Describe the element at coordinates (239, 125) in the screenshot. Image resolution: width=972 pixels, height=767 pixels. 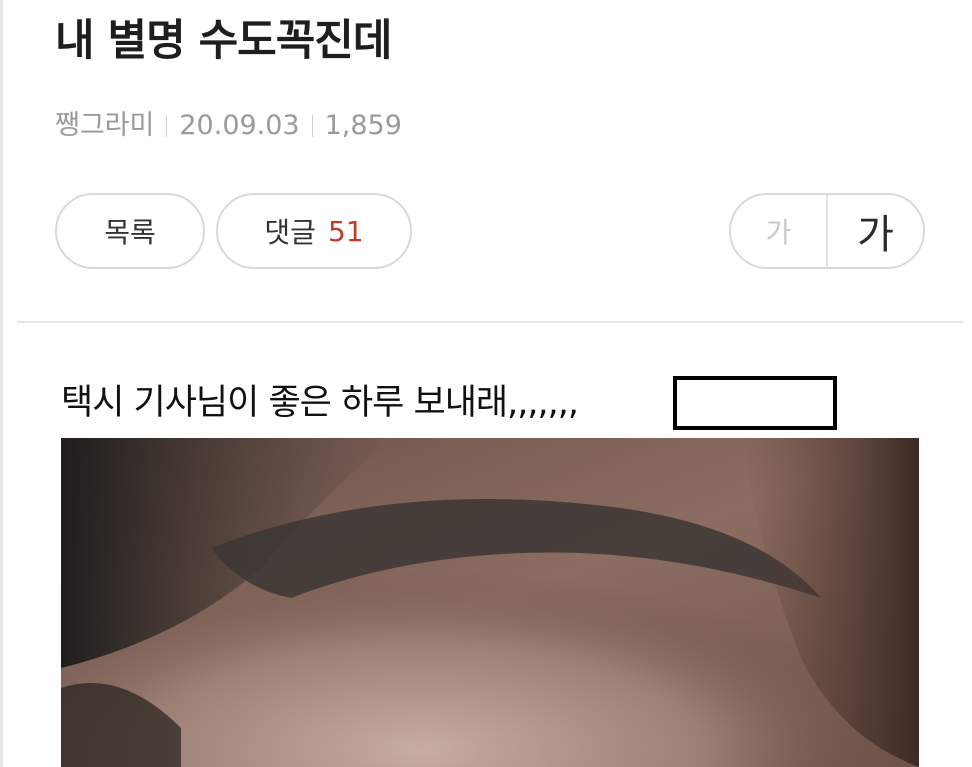
I see `post-date: 20.09.03` at that location.